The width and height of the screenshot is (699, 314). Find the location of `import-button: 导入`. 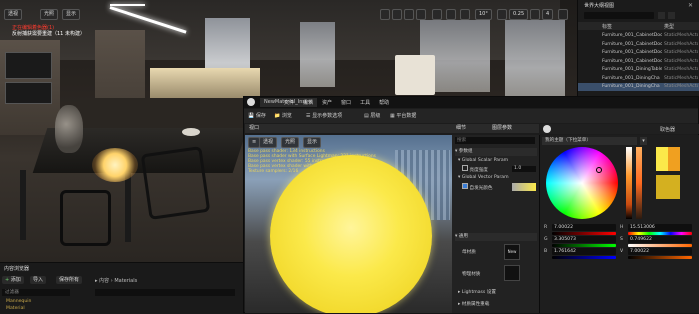

import-button: 导入 is located at coordinates (38, 280).